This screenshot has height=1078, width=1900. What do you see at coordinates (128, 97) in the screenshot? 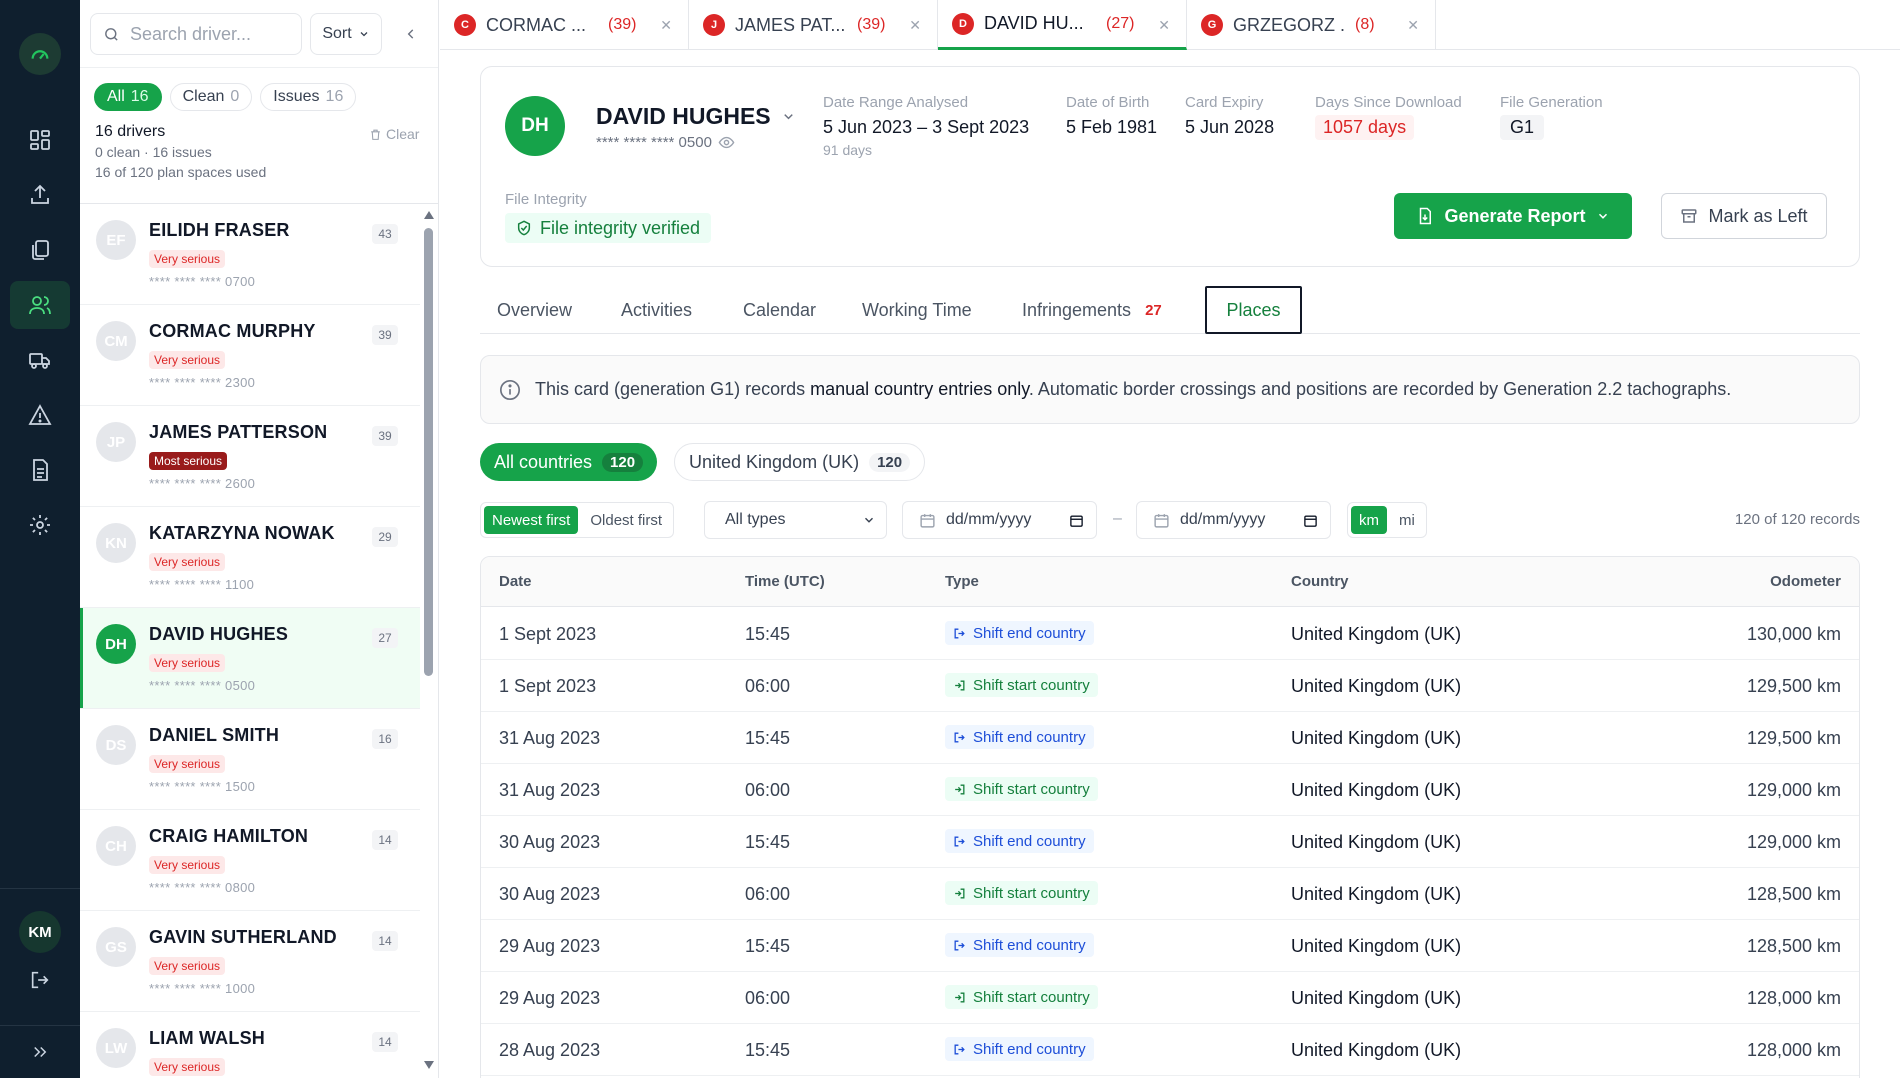
I see `filter-all: All 16` at bounding box center [128, 97].